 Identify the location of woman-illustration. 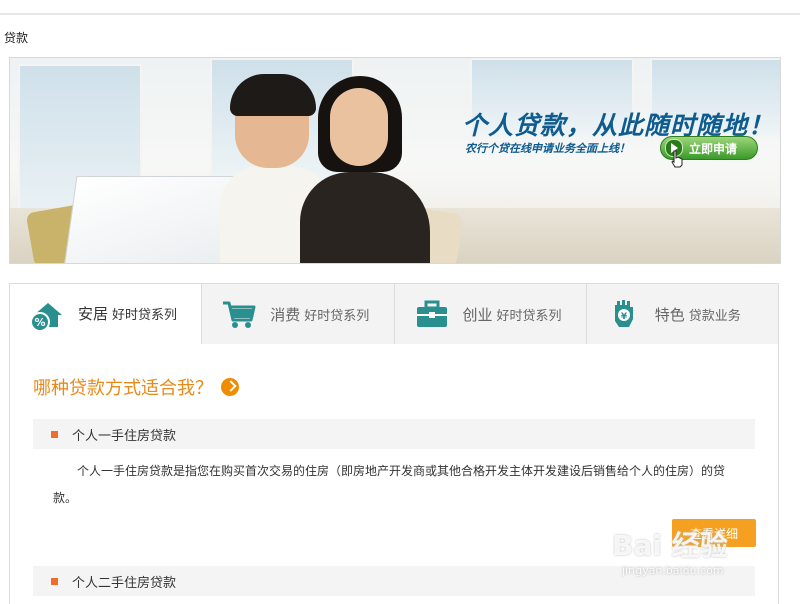
(365, 169).